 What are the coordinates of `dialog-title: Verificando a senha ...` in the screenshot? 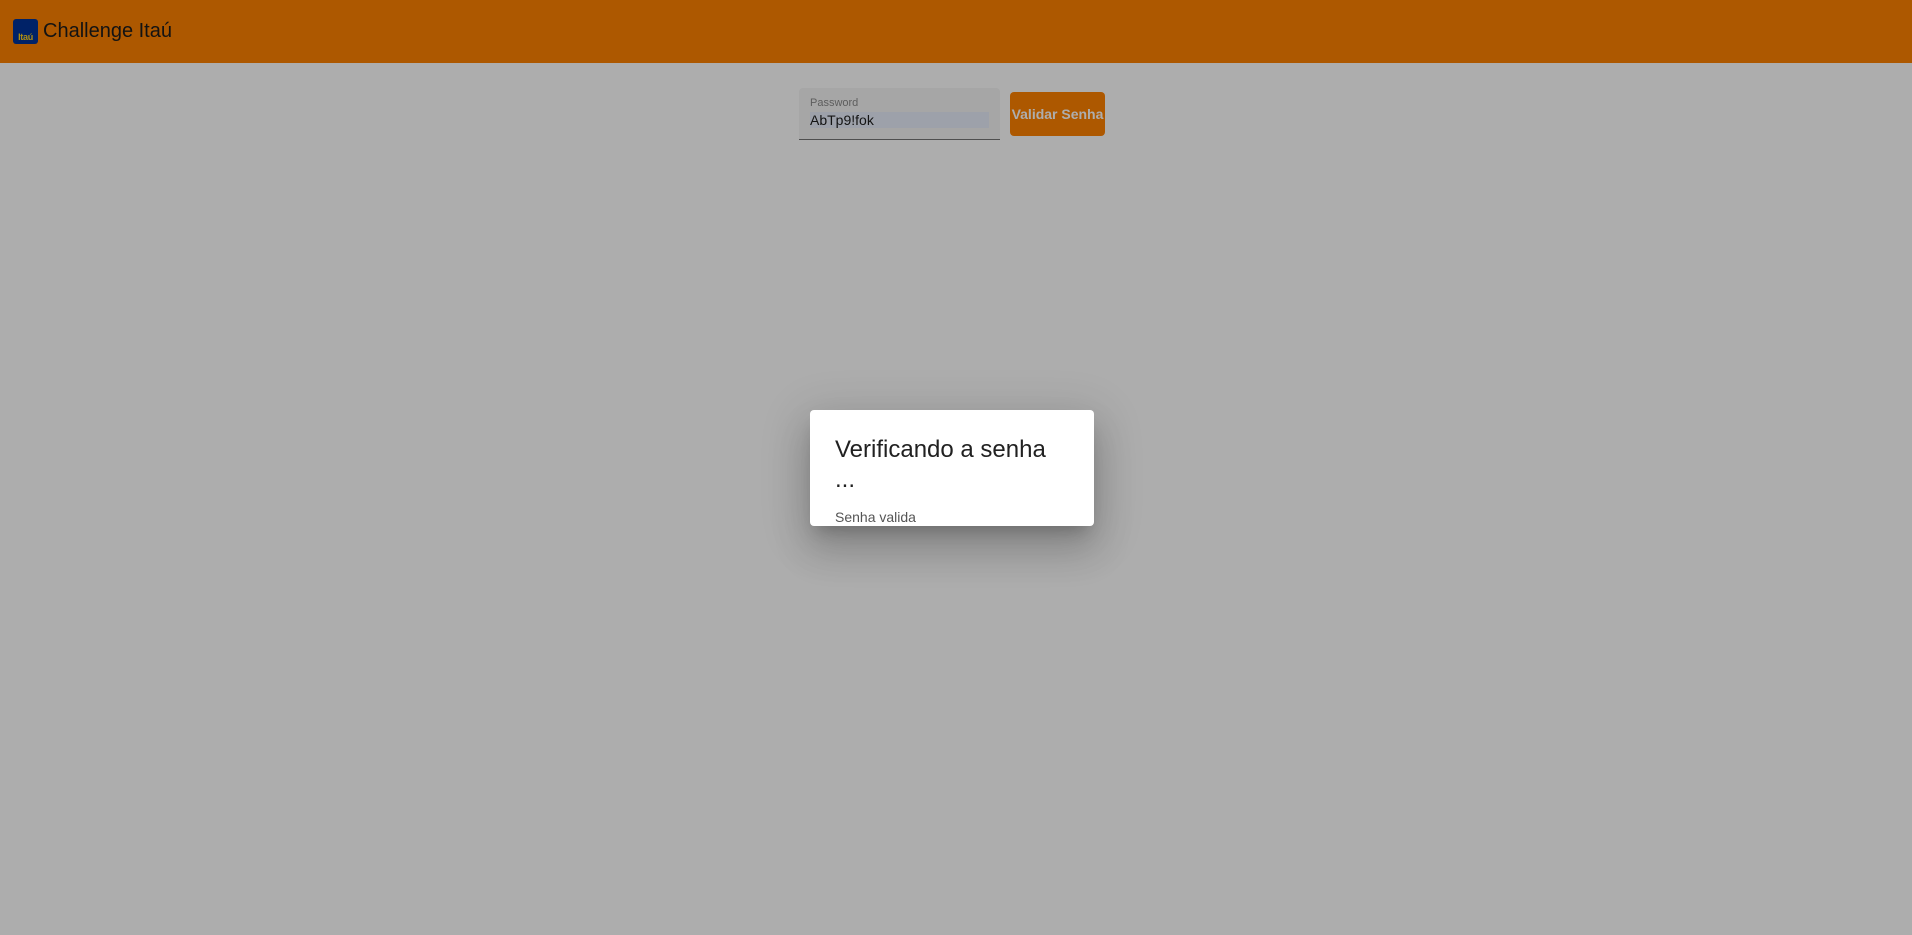 It's located at (940, 464).